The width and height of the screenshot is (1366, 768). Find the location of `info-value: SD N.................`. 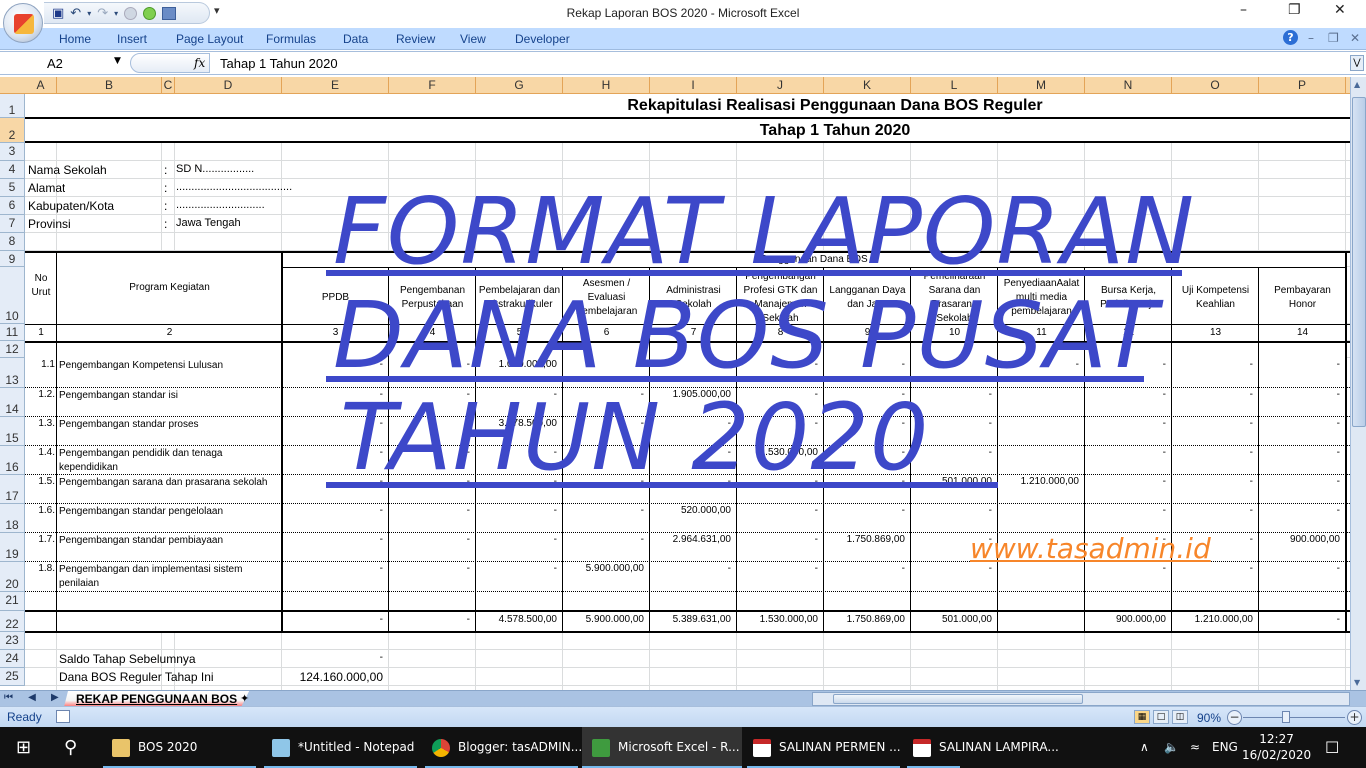

info-value: SD N................. is located at coordinates (215, 169).